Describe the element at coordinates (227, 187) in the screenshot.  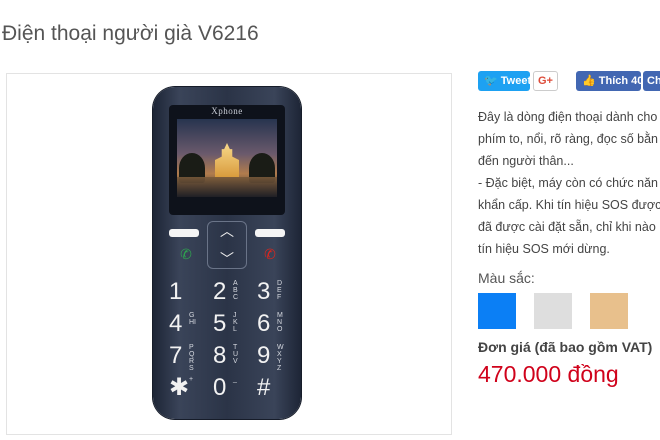
I see `screen-water` at that location.